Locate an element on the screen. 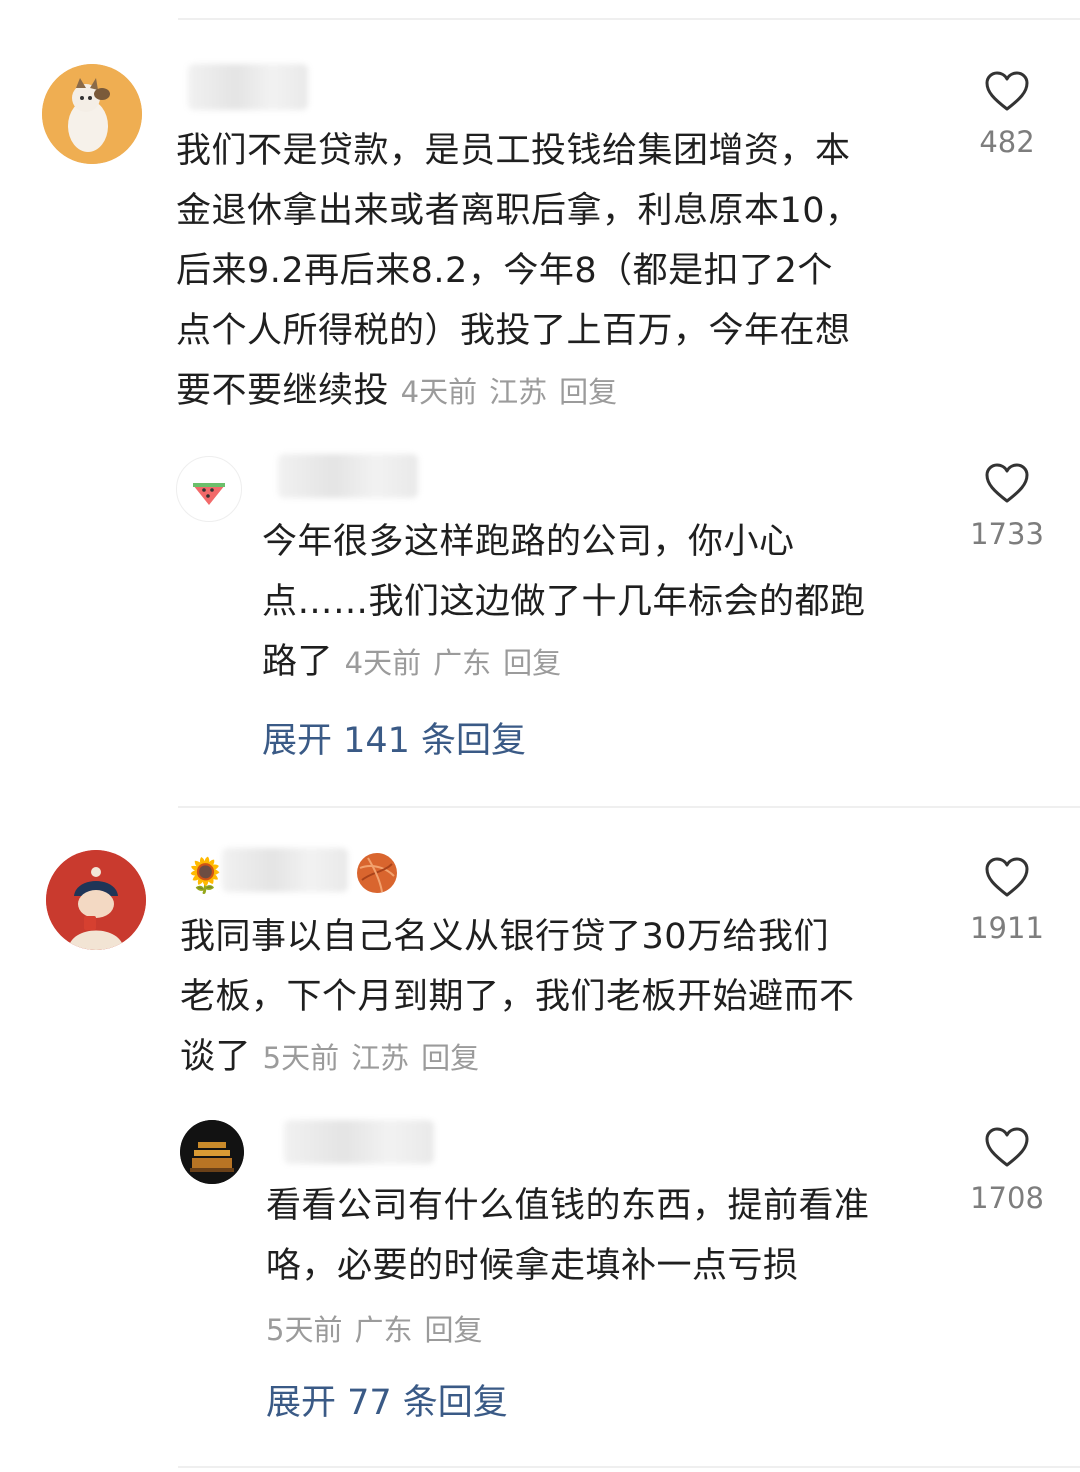 Image resolution: width=1080 pixels, height=1472 pixels. divider is located at coordinates (629, 807).